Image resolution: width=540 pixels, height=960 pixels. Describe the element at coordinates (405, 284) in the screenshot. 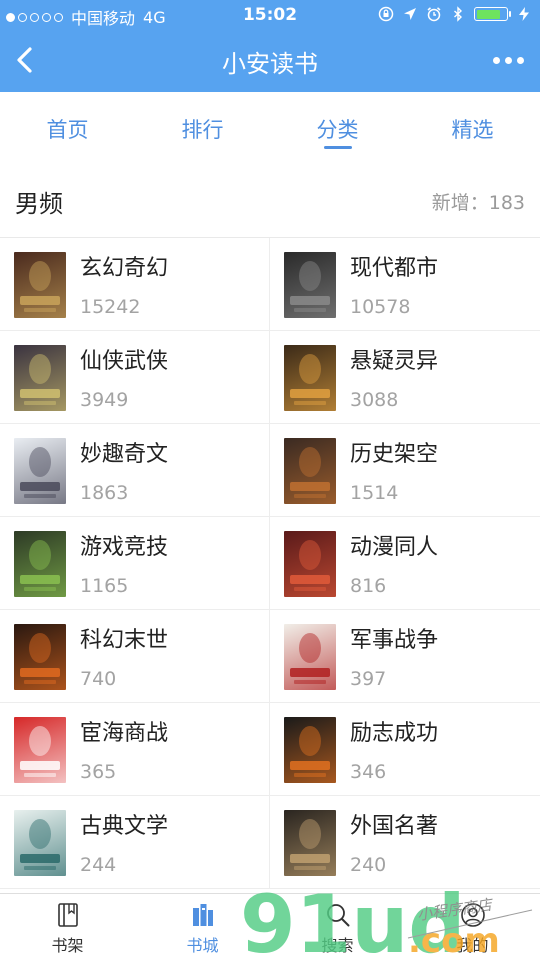

I see `category-item: 现代都市 10578` at that location.